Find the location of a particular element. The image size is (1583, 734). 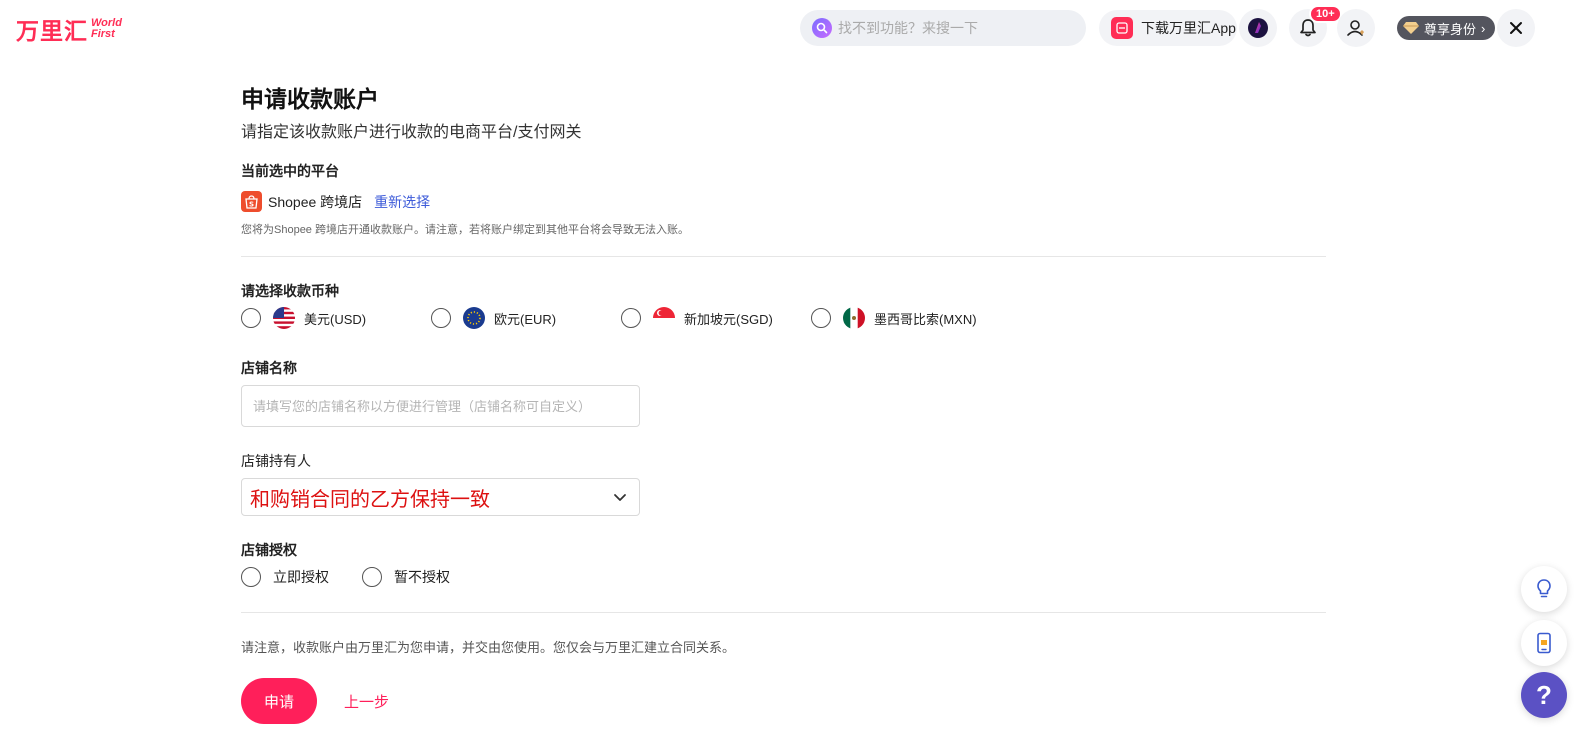

currency-options: 美元(USD) 欧元(EUR) 新加坡元(SGD) 墨西哥比索(MXN) is located at coordinates (621, 318).